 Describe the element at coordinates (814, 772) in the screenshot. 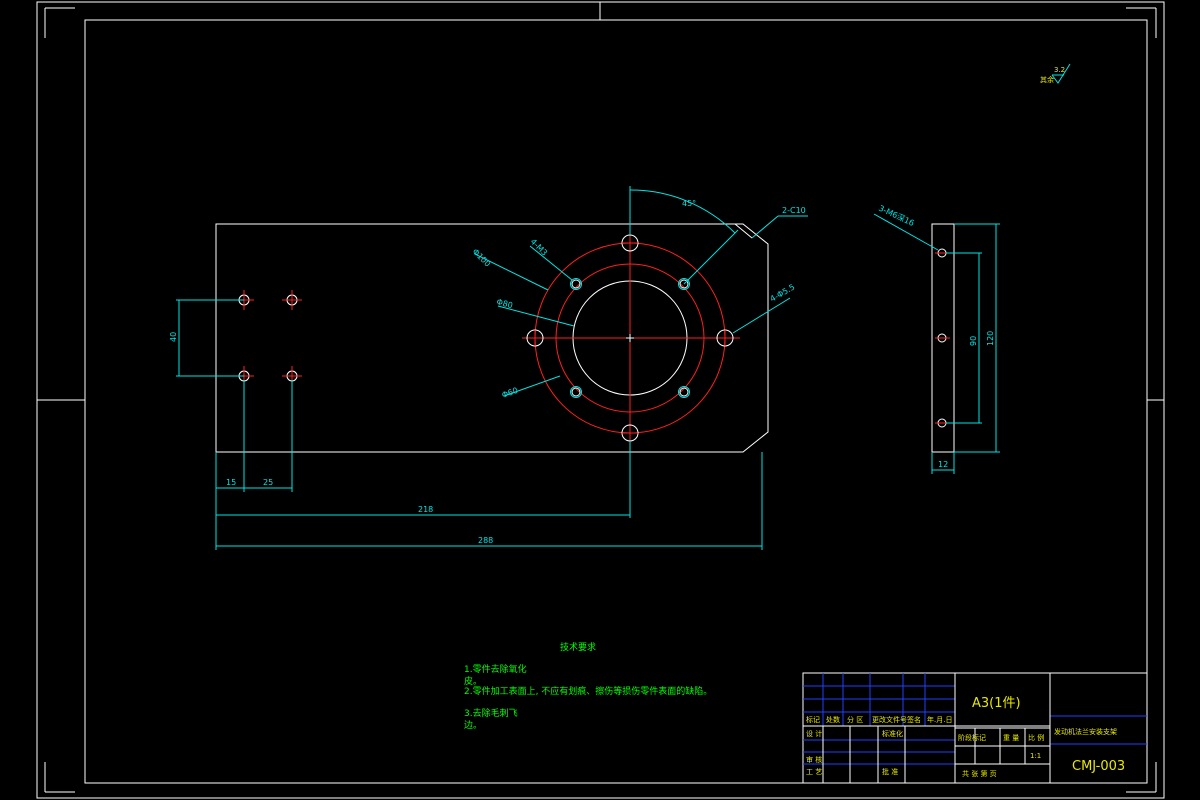

I see `tb-process: 工 艺` at that location.